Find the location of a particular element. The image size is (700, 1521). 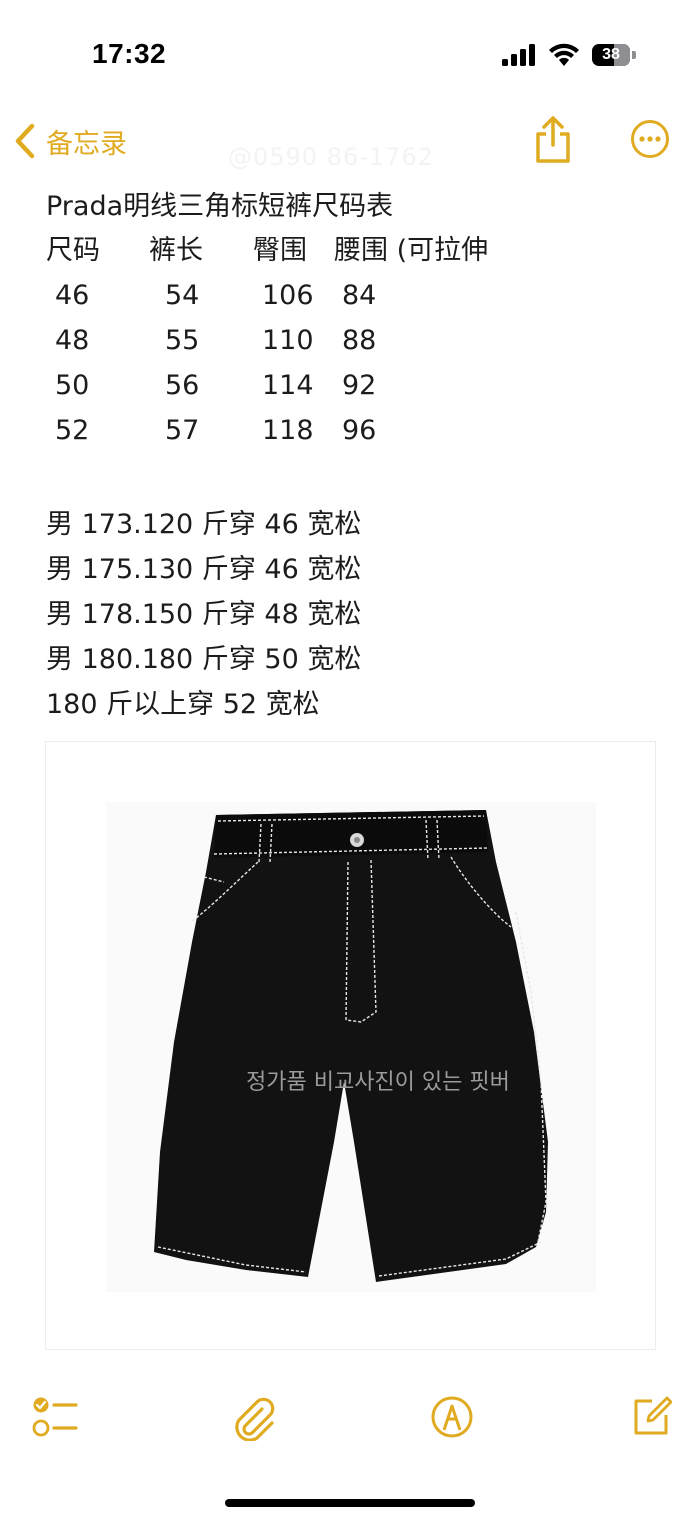

table-cell: 84 is located at coordinates (359, 295).